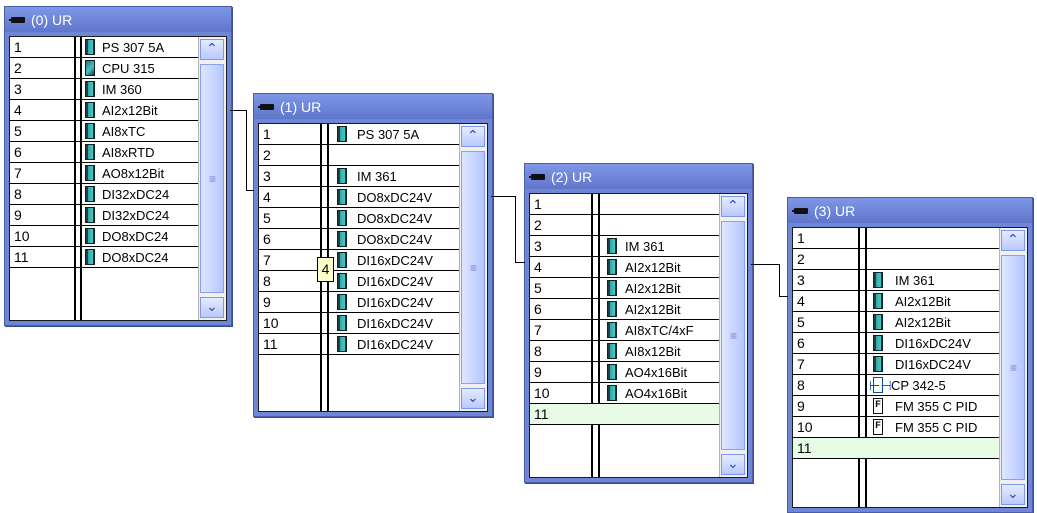  I want to click on table-row: 8 CP 342-5, so click(896, 385).